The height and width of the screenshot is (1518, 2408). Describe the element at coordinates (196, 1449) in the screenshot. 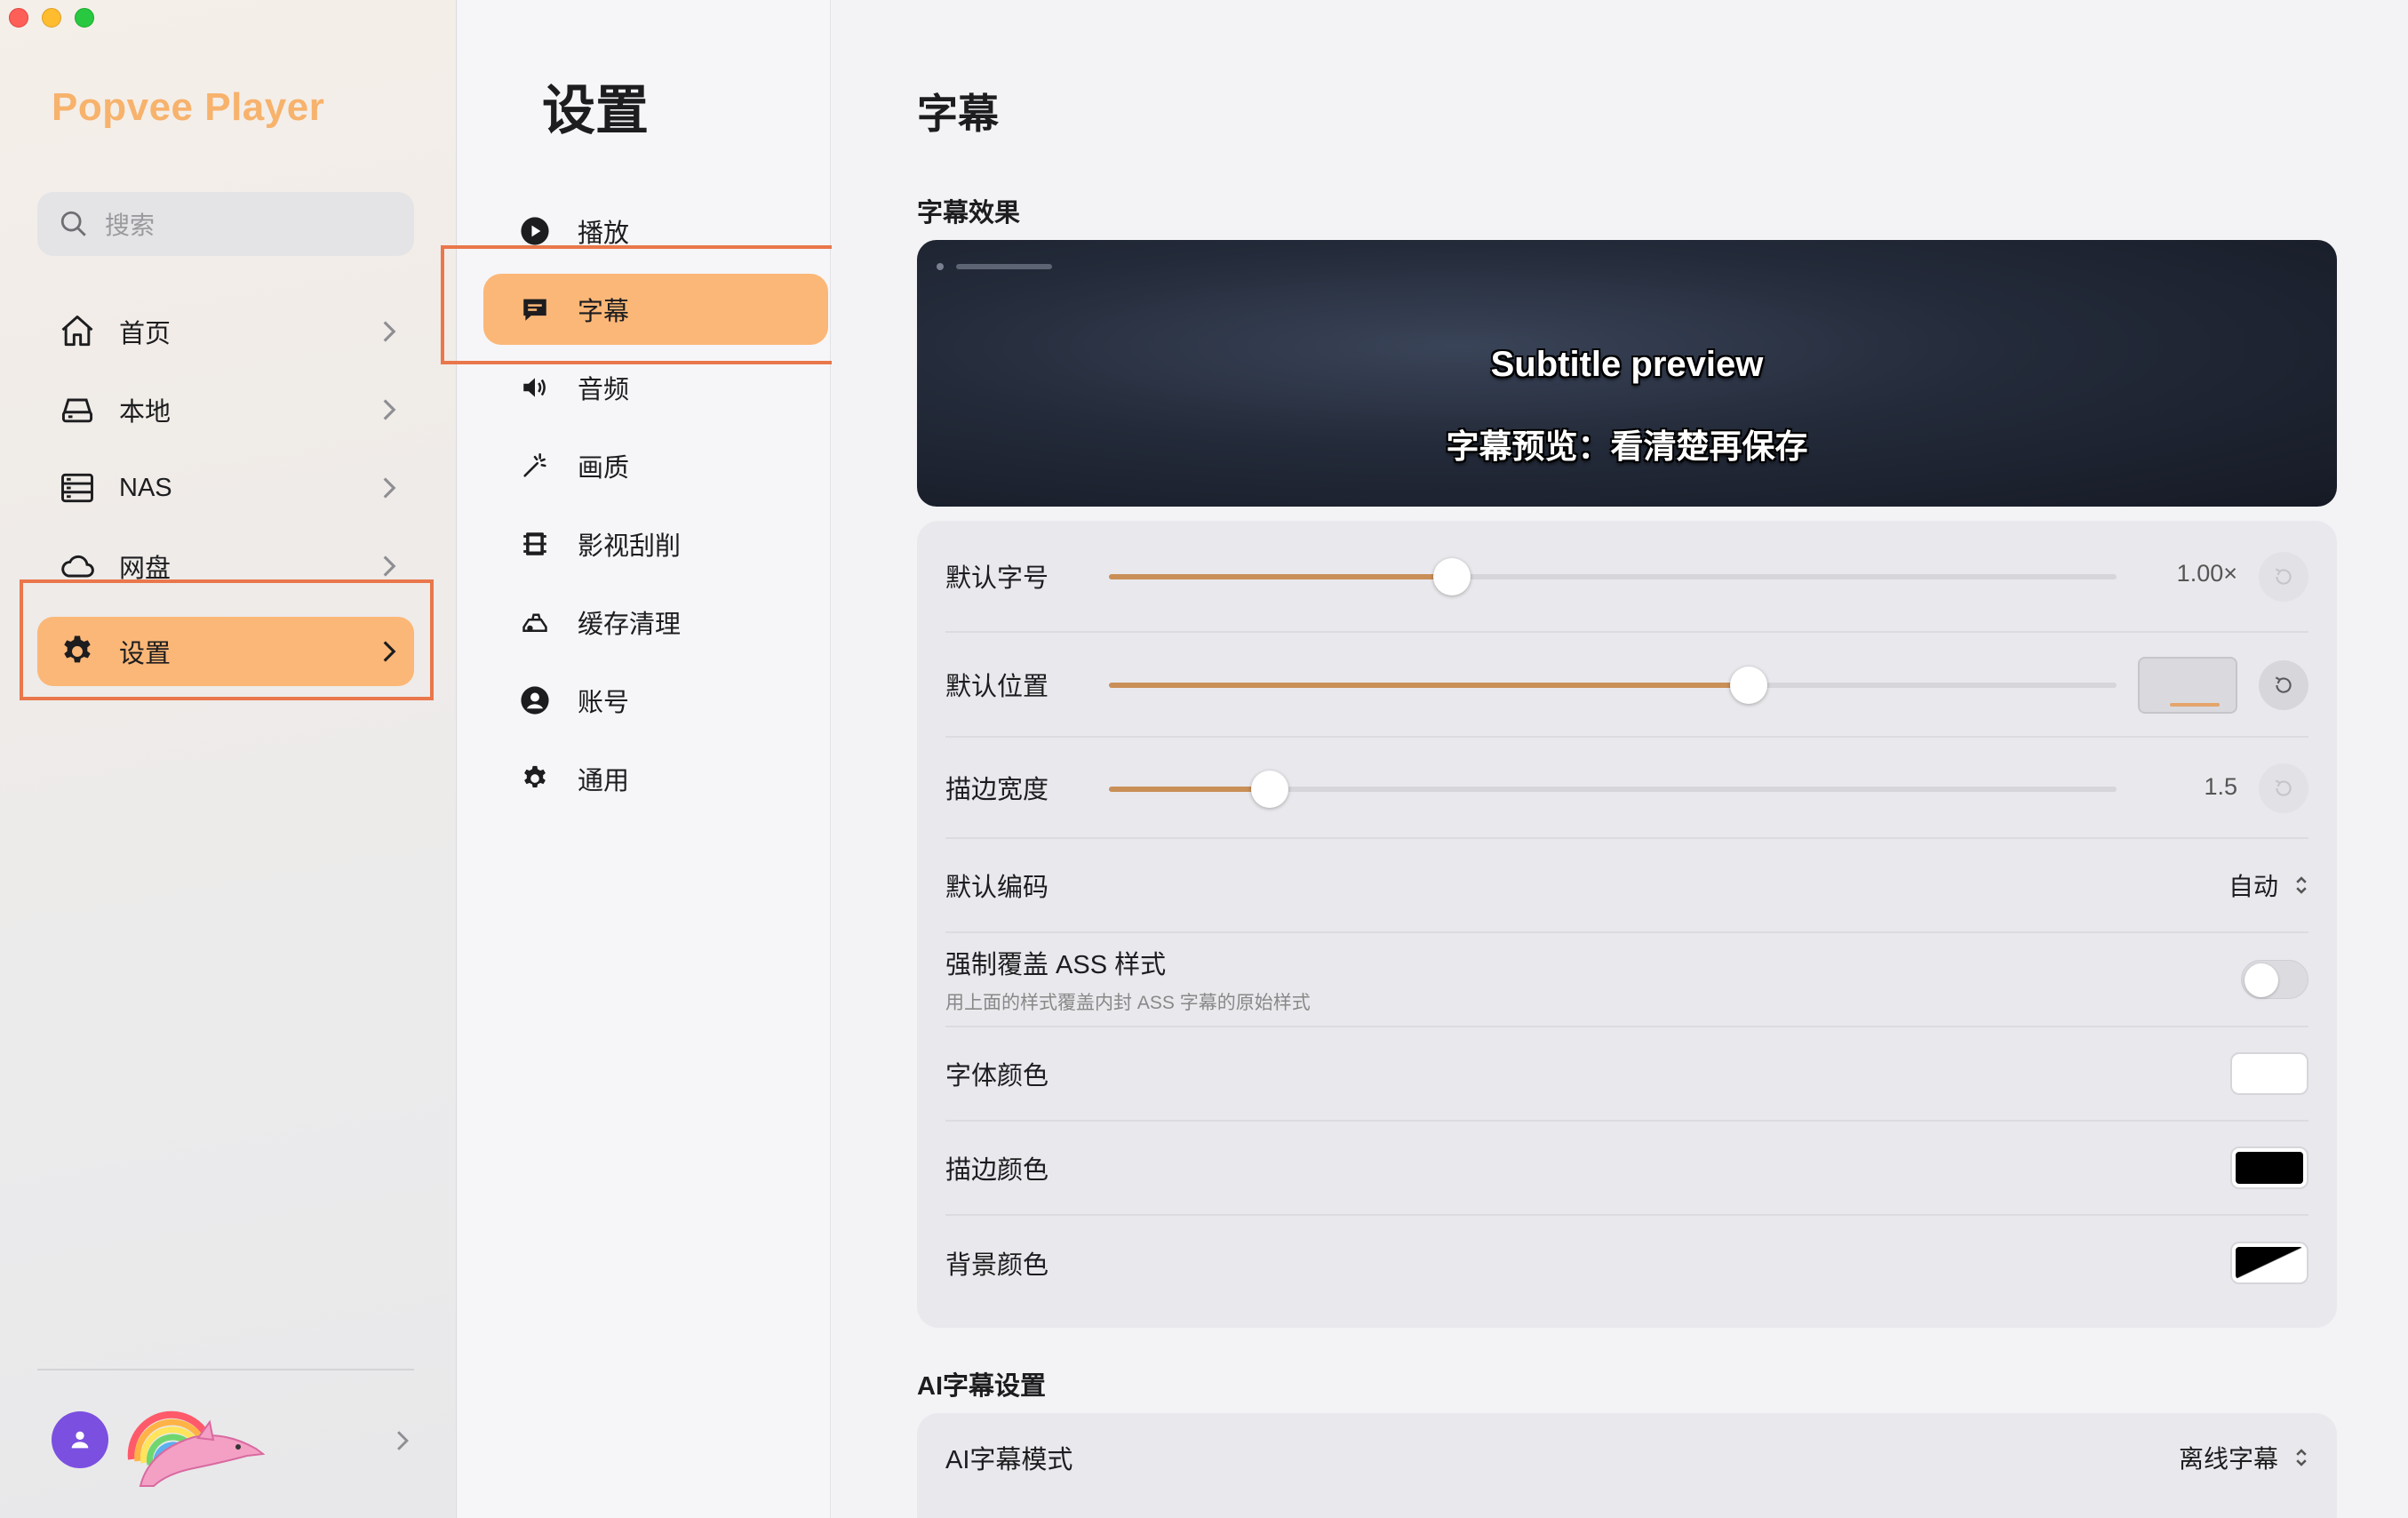

I see `dolphin-mascot-icon` at that location.